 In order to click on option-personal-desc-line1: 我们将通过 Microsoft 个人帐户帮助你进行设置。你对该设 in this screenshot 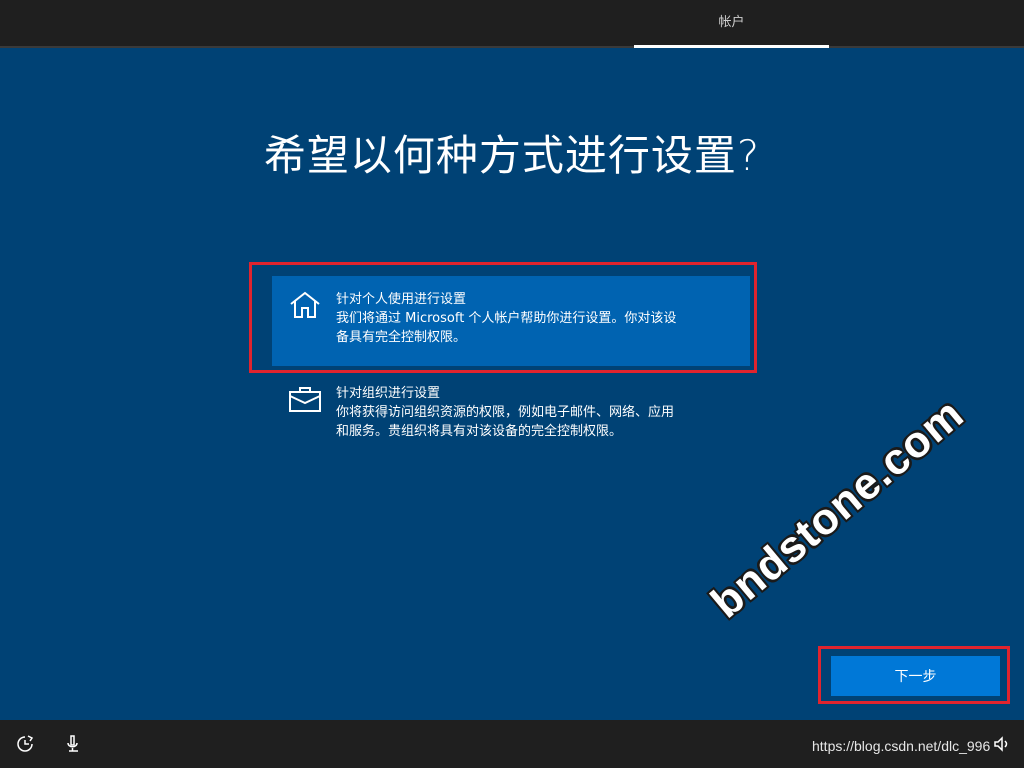, I will do `click(506, 318)`.